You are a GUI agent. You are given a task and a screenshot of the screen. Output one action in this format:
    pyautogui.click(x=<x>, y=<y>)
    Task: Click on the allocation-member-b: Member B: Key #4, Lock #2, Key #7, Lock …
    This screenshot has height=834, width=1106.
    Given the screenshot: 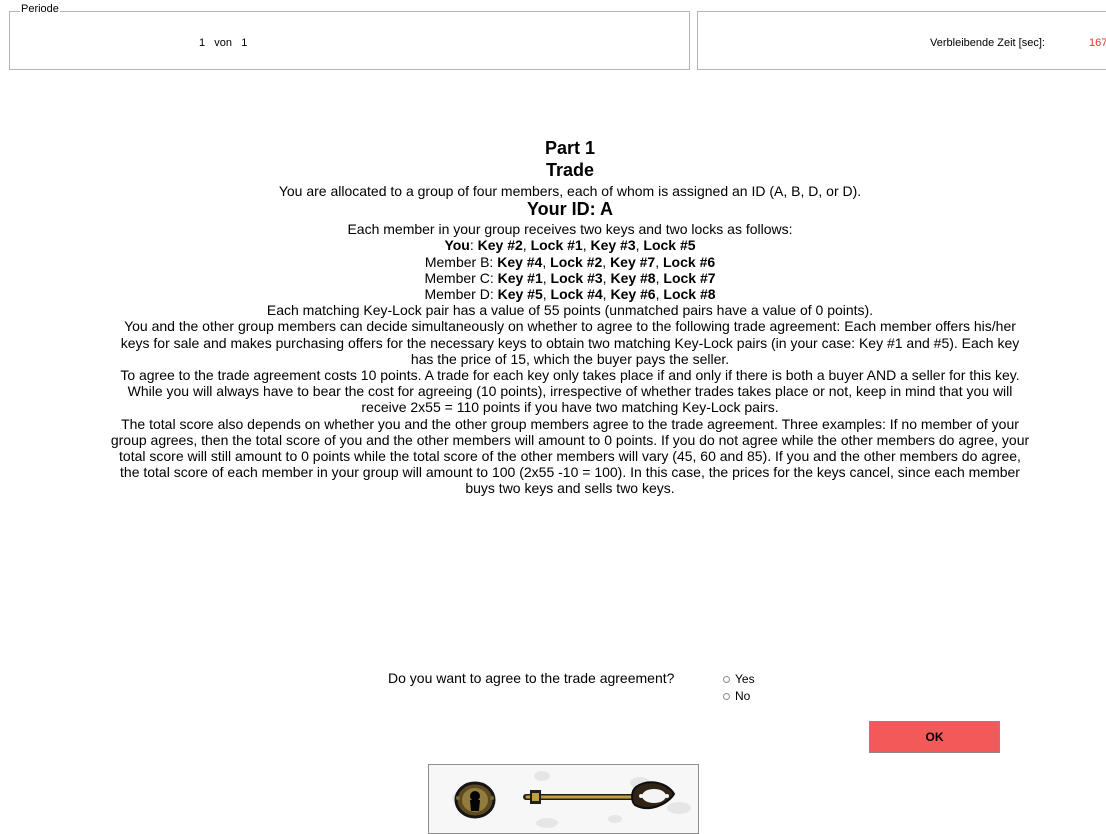 What is the action you would take?
    pyautogui.click(x=570, y=261)
    